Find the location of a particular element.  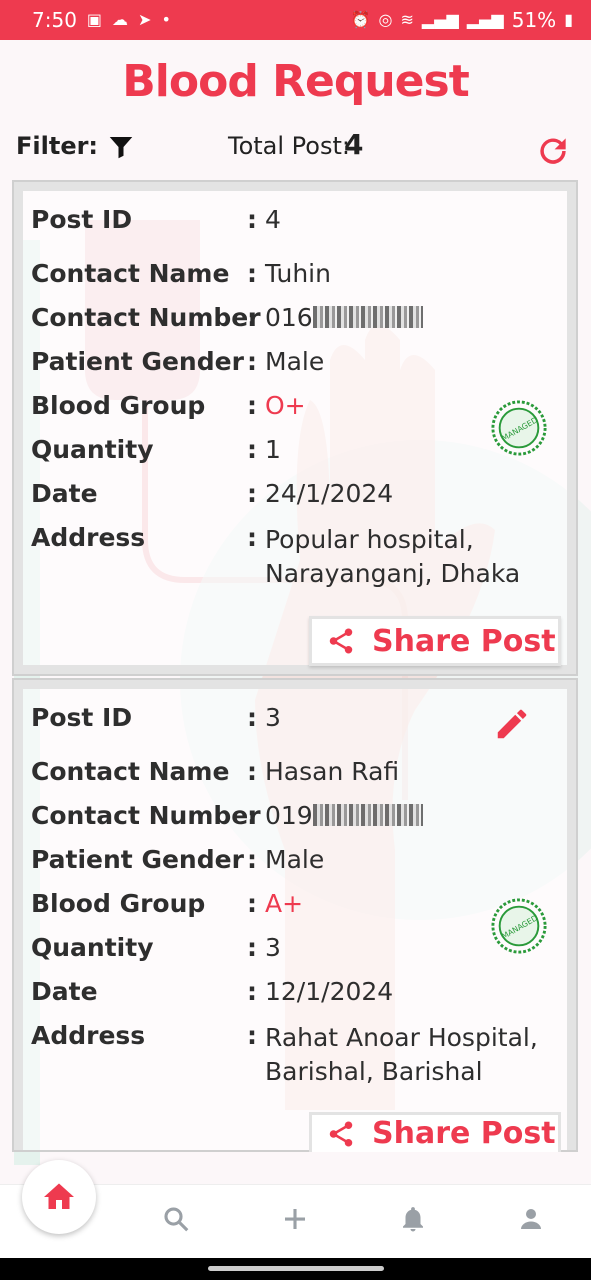

alarm-icon: ⏰ is located at coordinates (360, 19).